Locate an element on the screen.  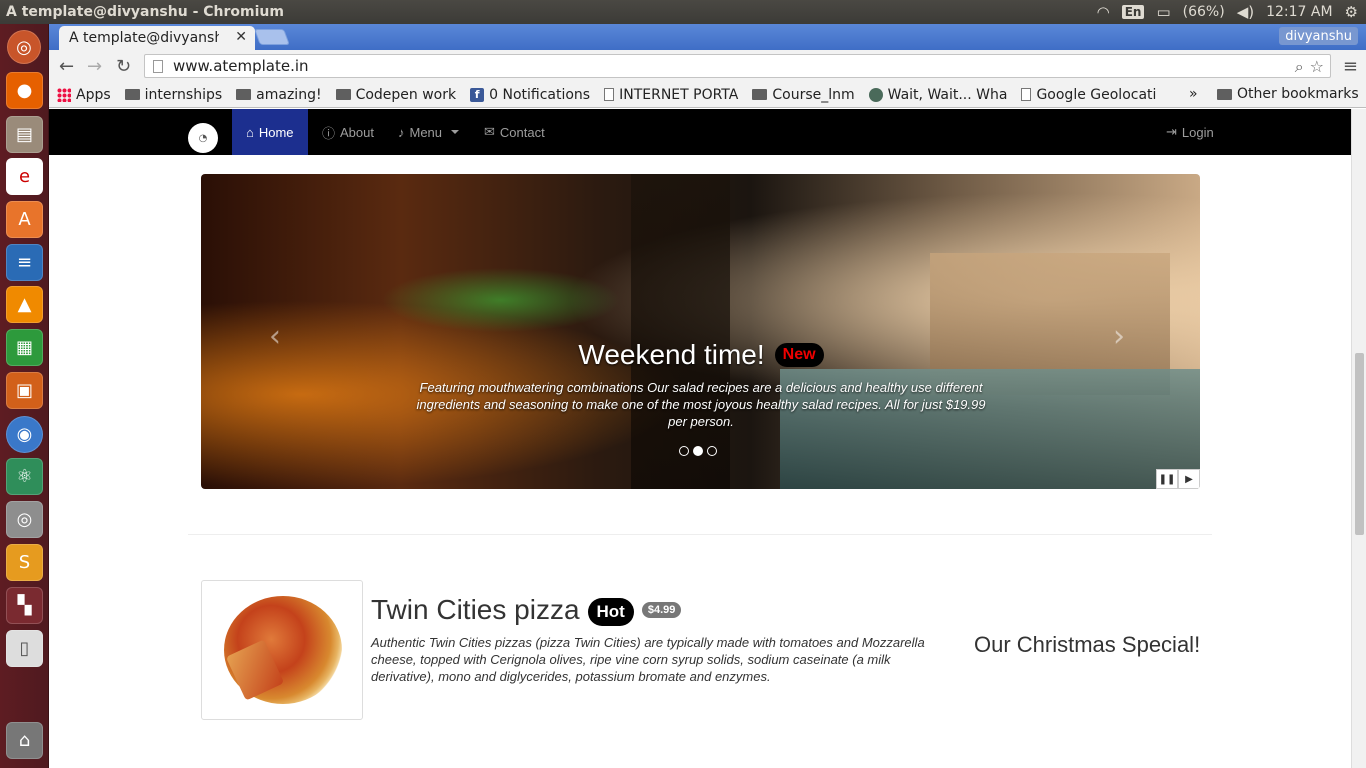
christmas-special-heading: Our Christmas Special! is located at coordinates (1087, 644).